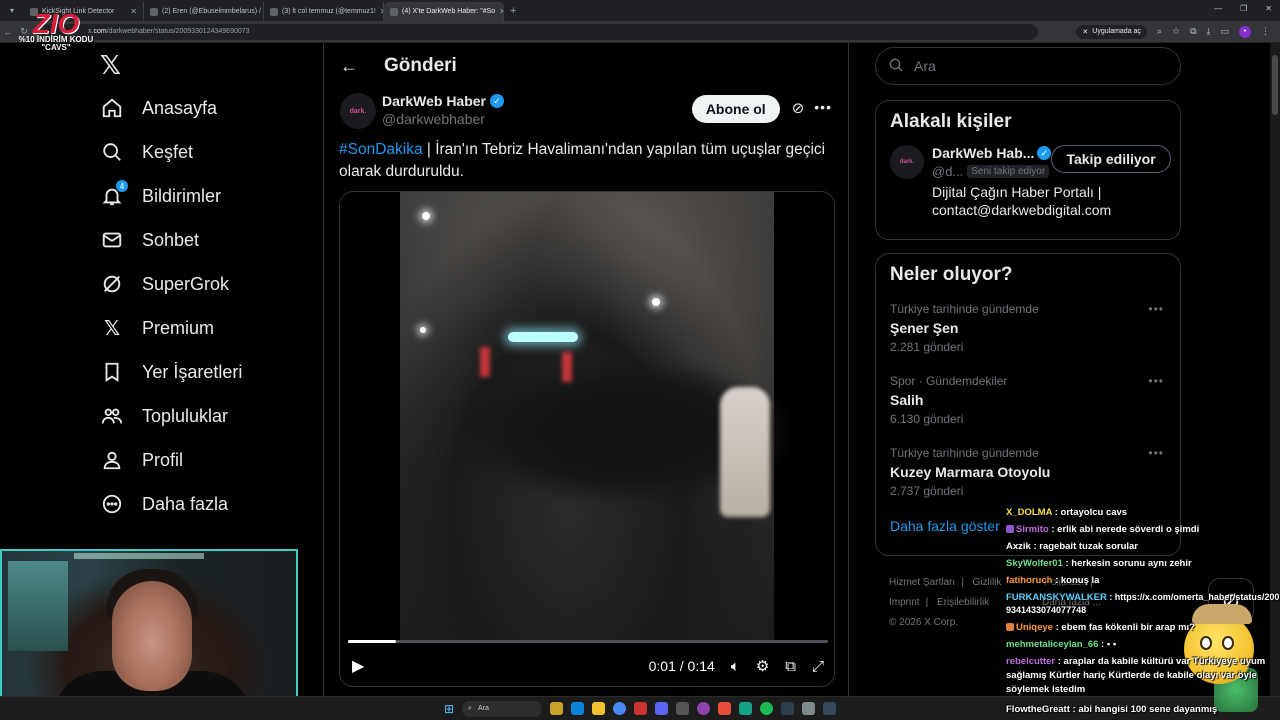 The image size is (1280, 720). Describe the element at coordinates (1209, 31) in the screenshot. I see `download-icon: ⤓` at that location.